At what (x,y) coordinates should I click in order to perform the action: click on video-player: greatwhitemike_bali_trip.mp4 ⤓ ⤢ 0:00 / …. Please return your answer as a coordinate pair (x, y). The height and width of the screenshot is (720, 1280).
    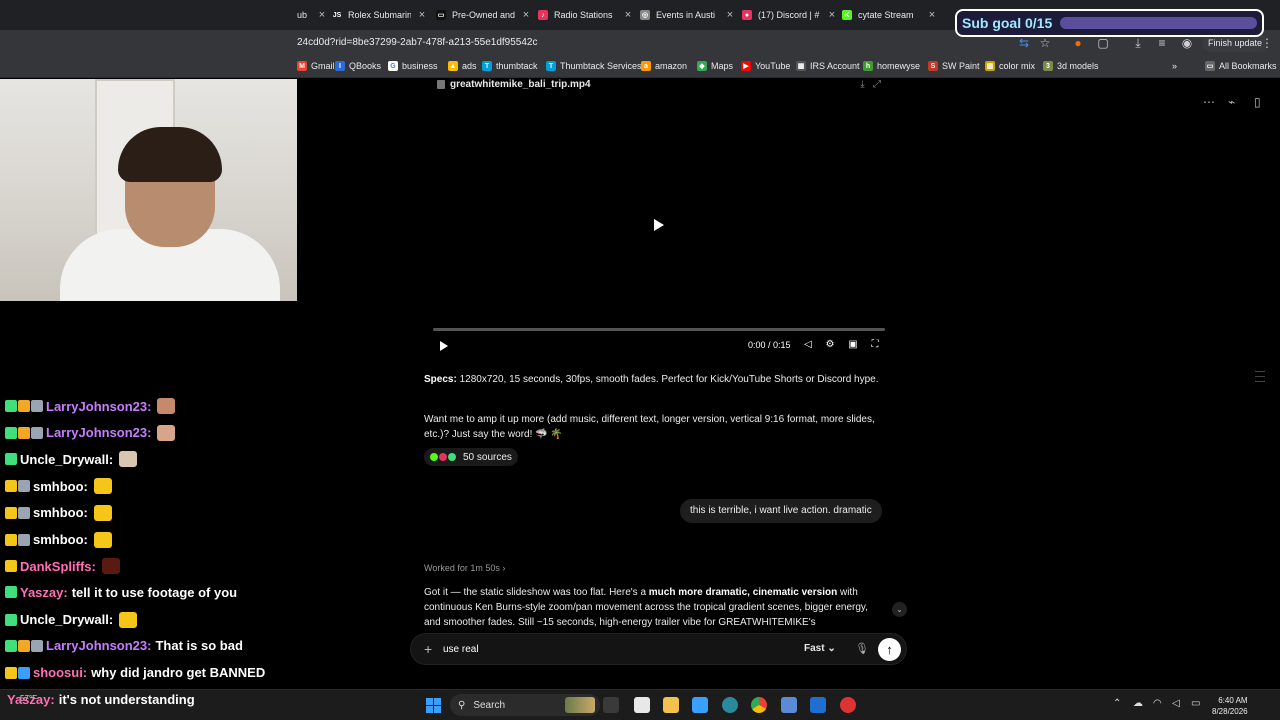
    Looking at the image, I should click on (659, 219).